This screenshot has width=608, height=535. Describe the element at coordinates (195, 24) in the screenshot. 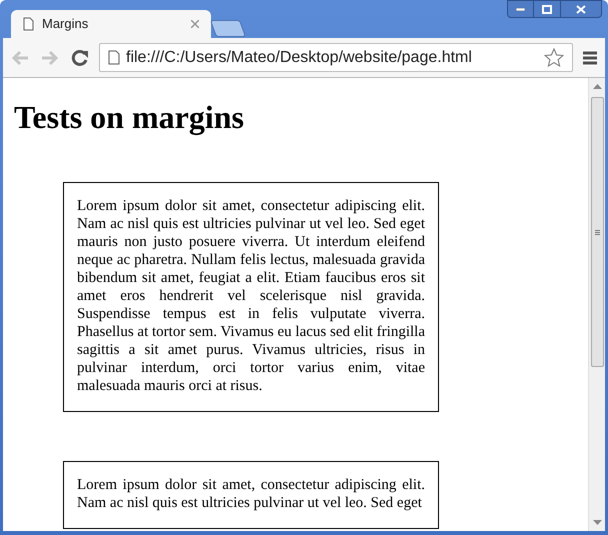

I see `close-tab-icon` at that location.